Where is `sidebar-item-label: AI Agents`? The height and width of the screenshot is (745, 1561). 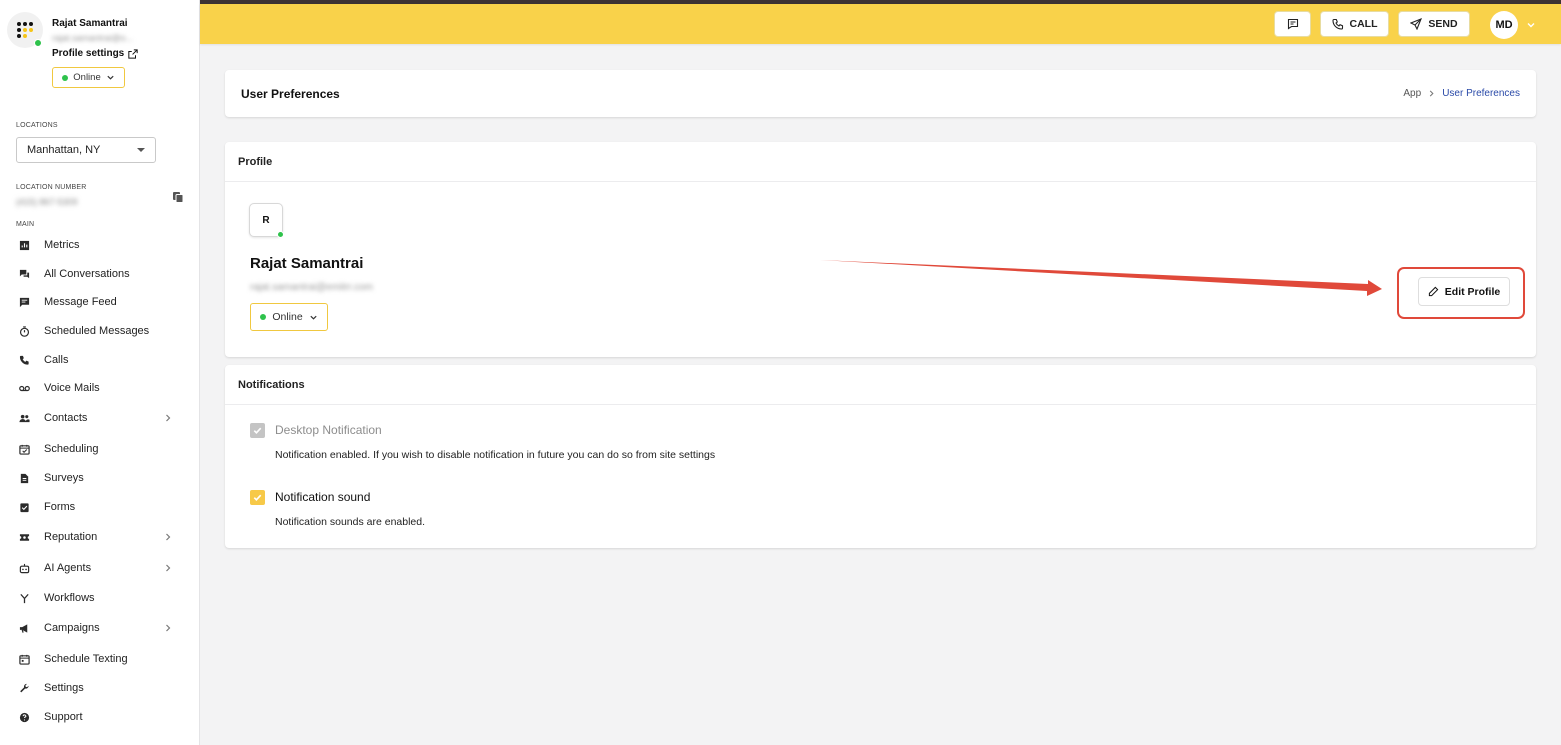 sidebar-item-label: AI Agents is located at coordinates (68, 568).